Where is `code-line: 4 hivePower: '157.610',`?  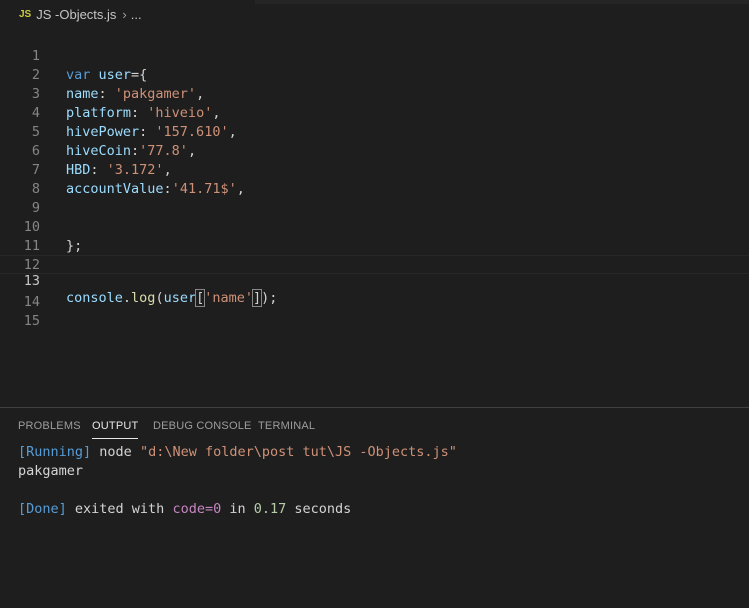 code-line: 4 hivePower: '157.610', is located at coordinates (374, 112).